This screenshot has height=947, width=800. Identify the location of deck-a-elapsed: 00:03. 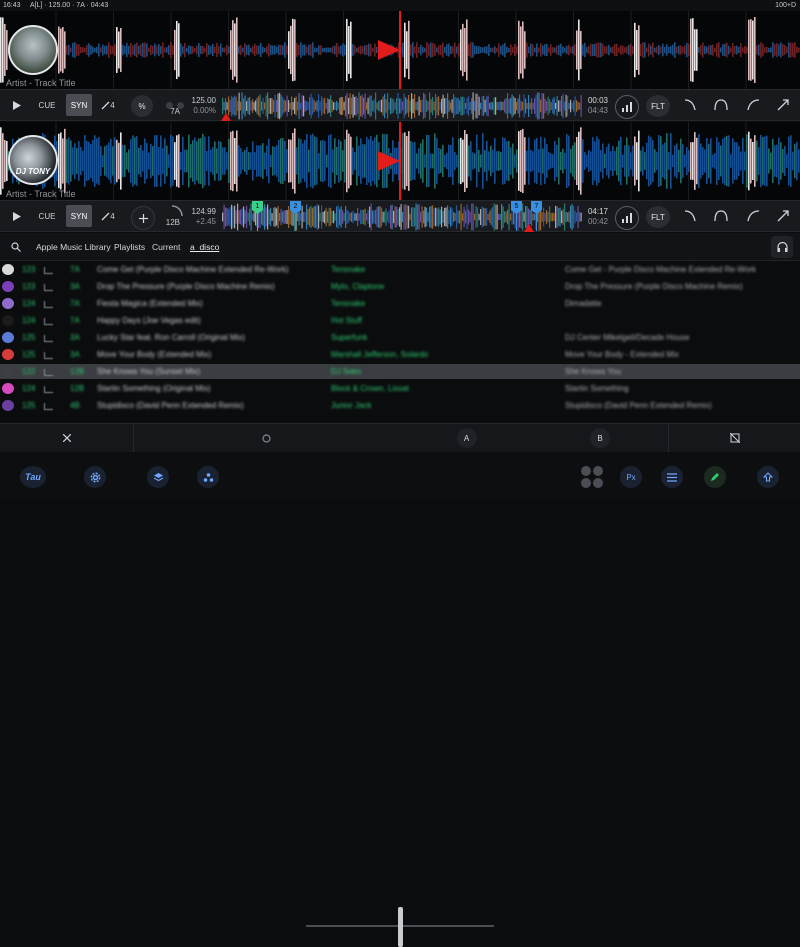
(597, 100).